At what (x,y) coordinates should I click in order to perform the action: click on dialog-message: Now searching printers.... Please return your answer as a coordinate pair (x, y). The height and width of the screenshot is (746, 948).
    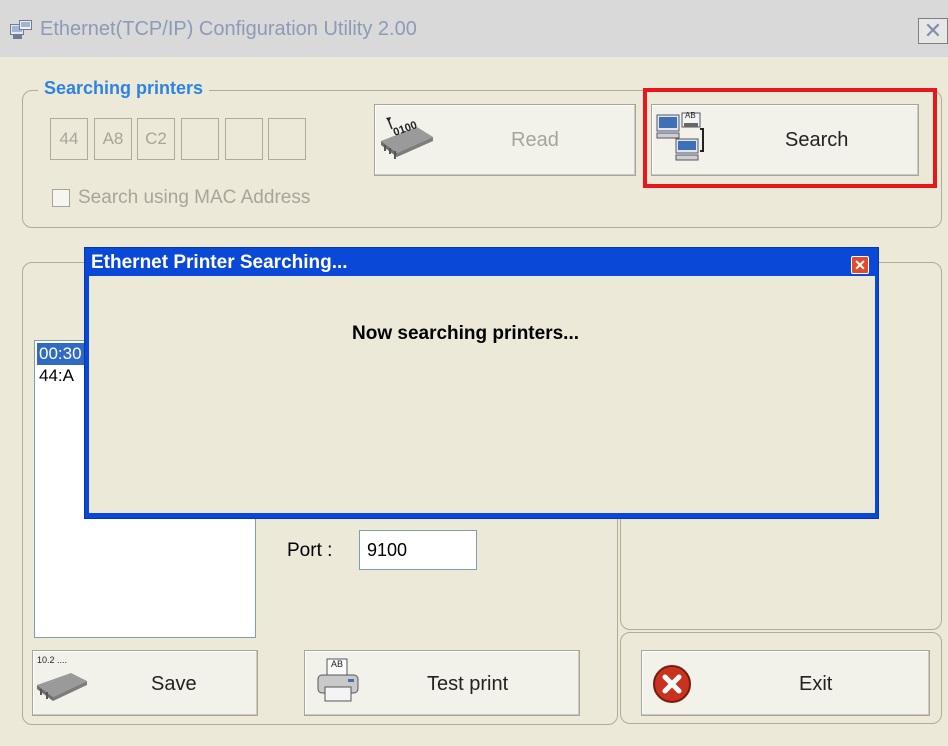
    Looking at the image, I should click on (465, 333).